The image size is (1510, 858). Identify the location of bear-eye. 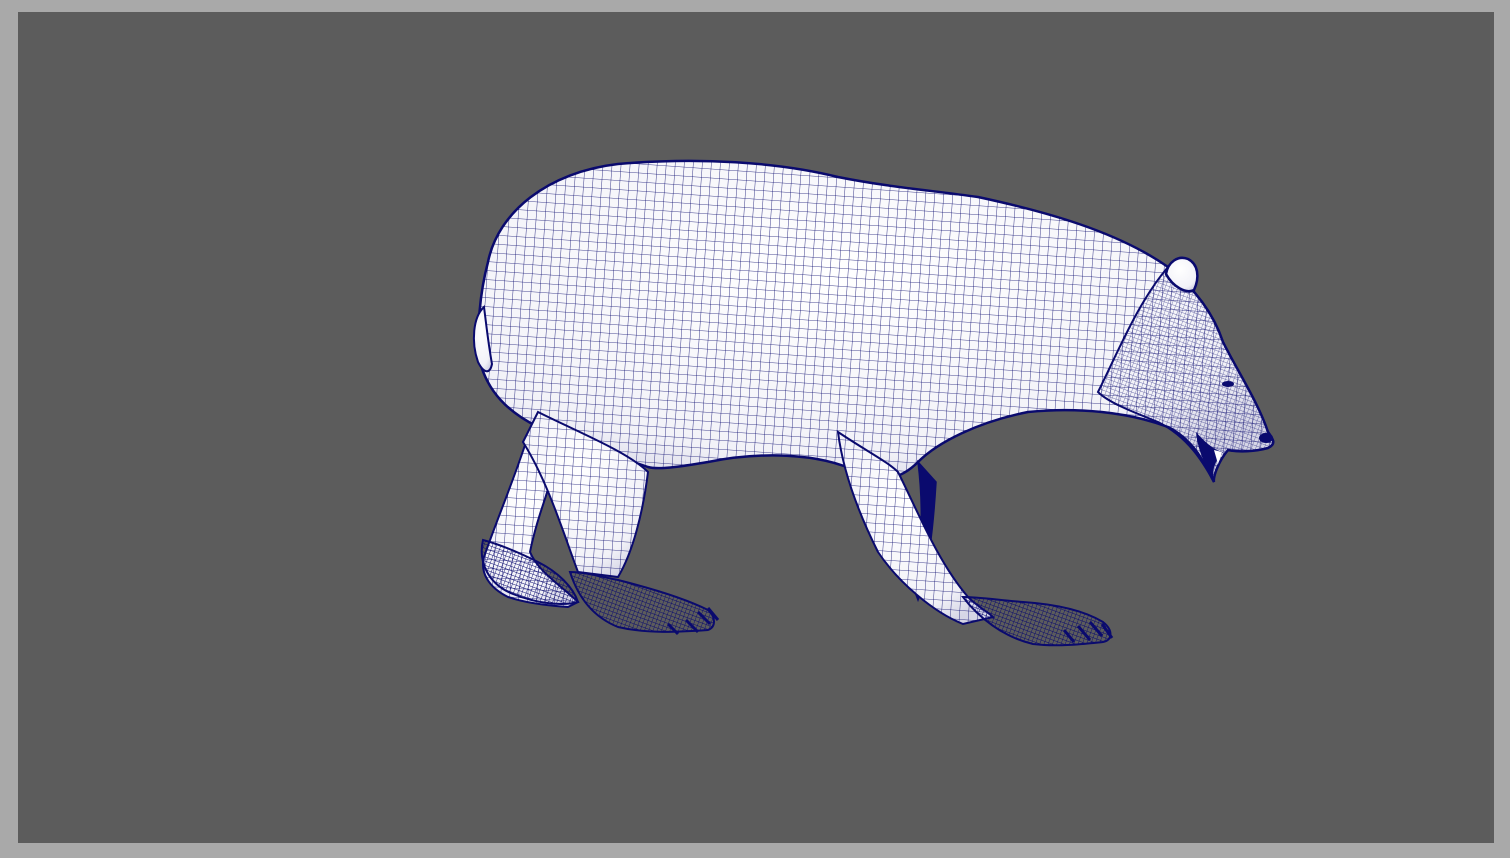
(1228, 384).